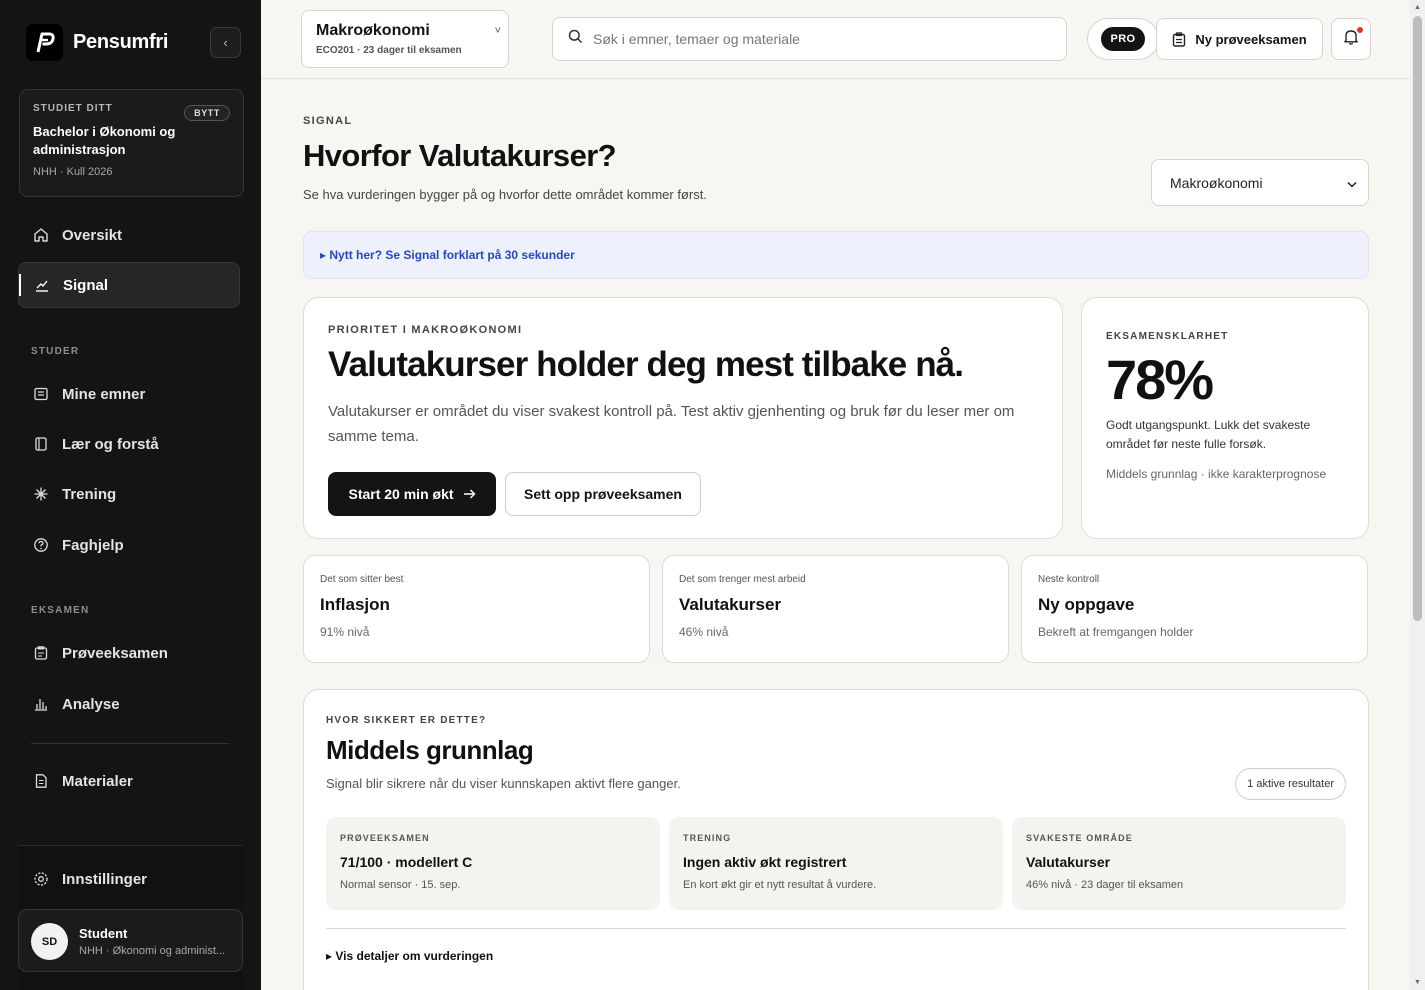  Describe the element at coordinates (1417, 7) in the screenshot. I see `scroll-up-icon: ▲` at that location.